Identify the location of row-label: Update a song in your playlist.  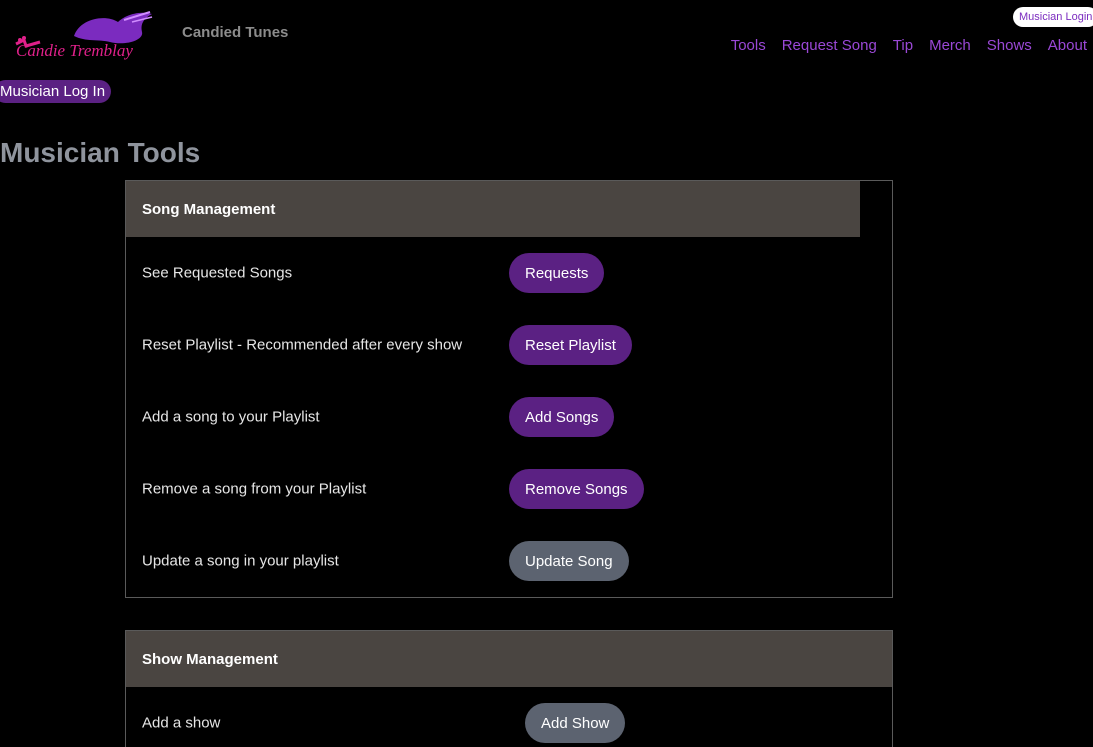
(240, 561).